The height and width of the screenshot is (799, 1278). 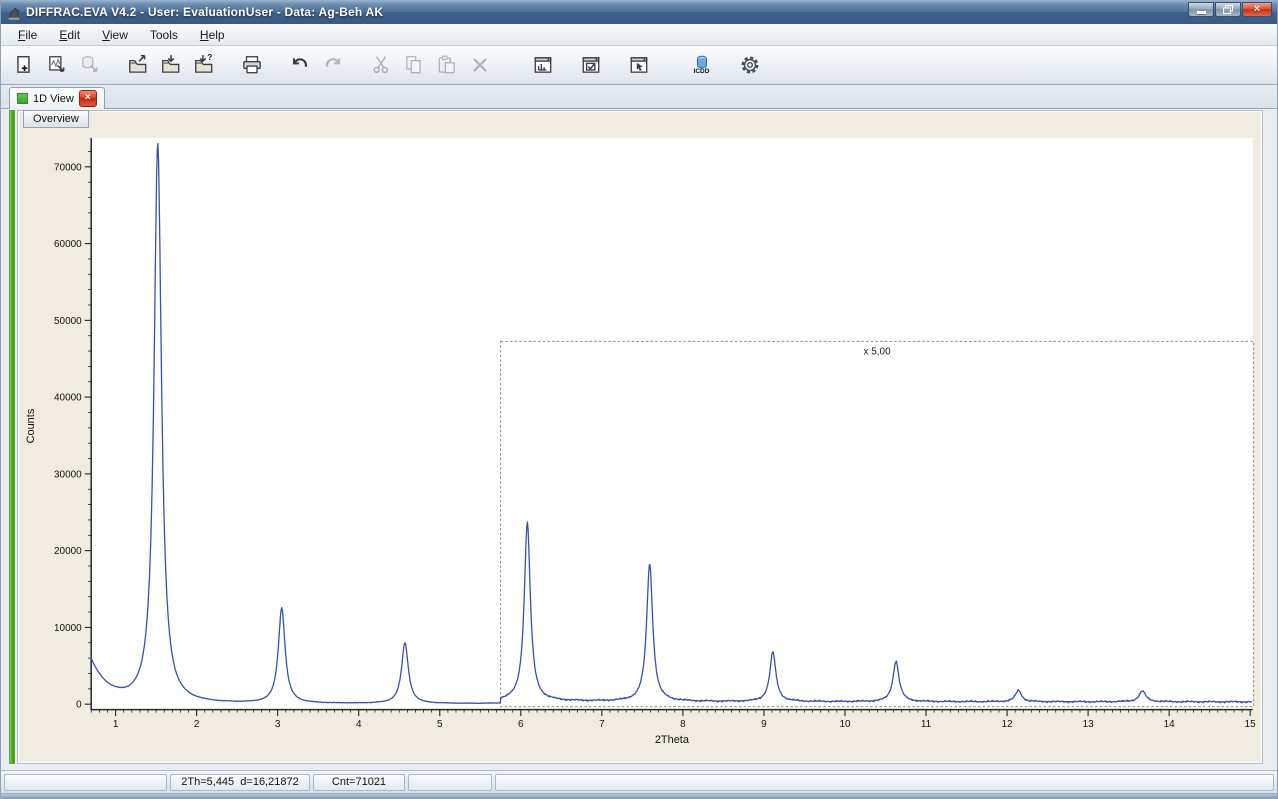 I want to click on x-tick-label: 13, so click(x=1089, y=724).